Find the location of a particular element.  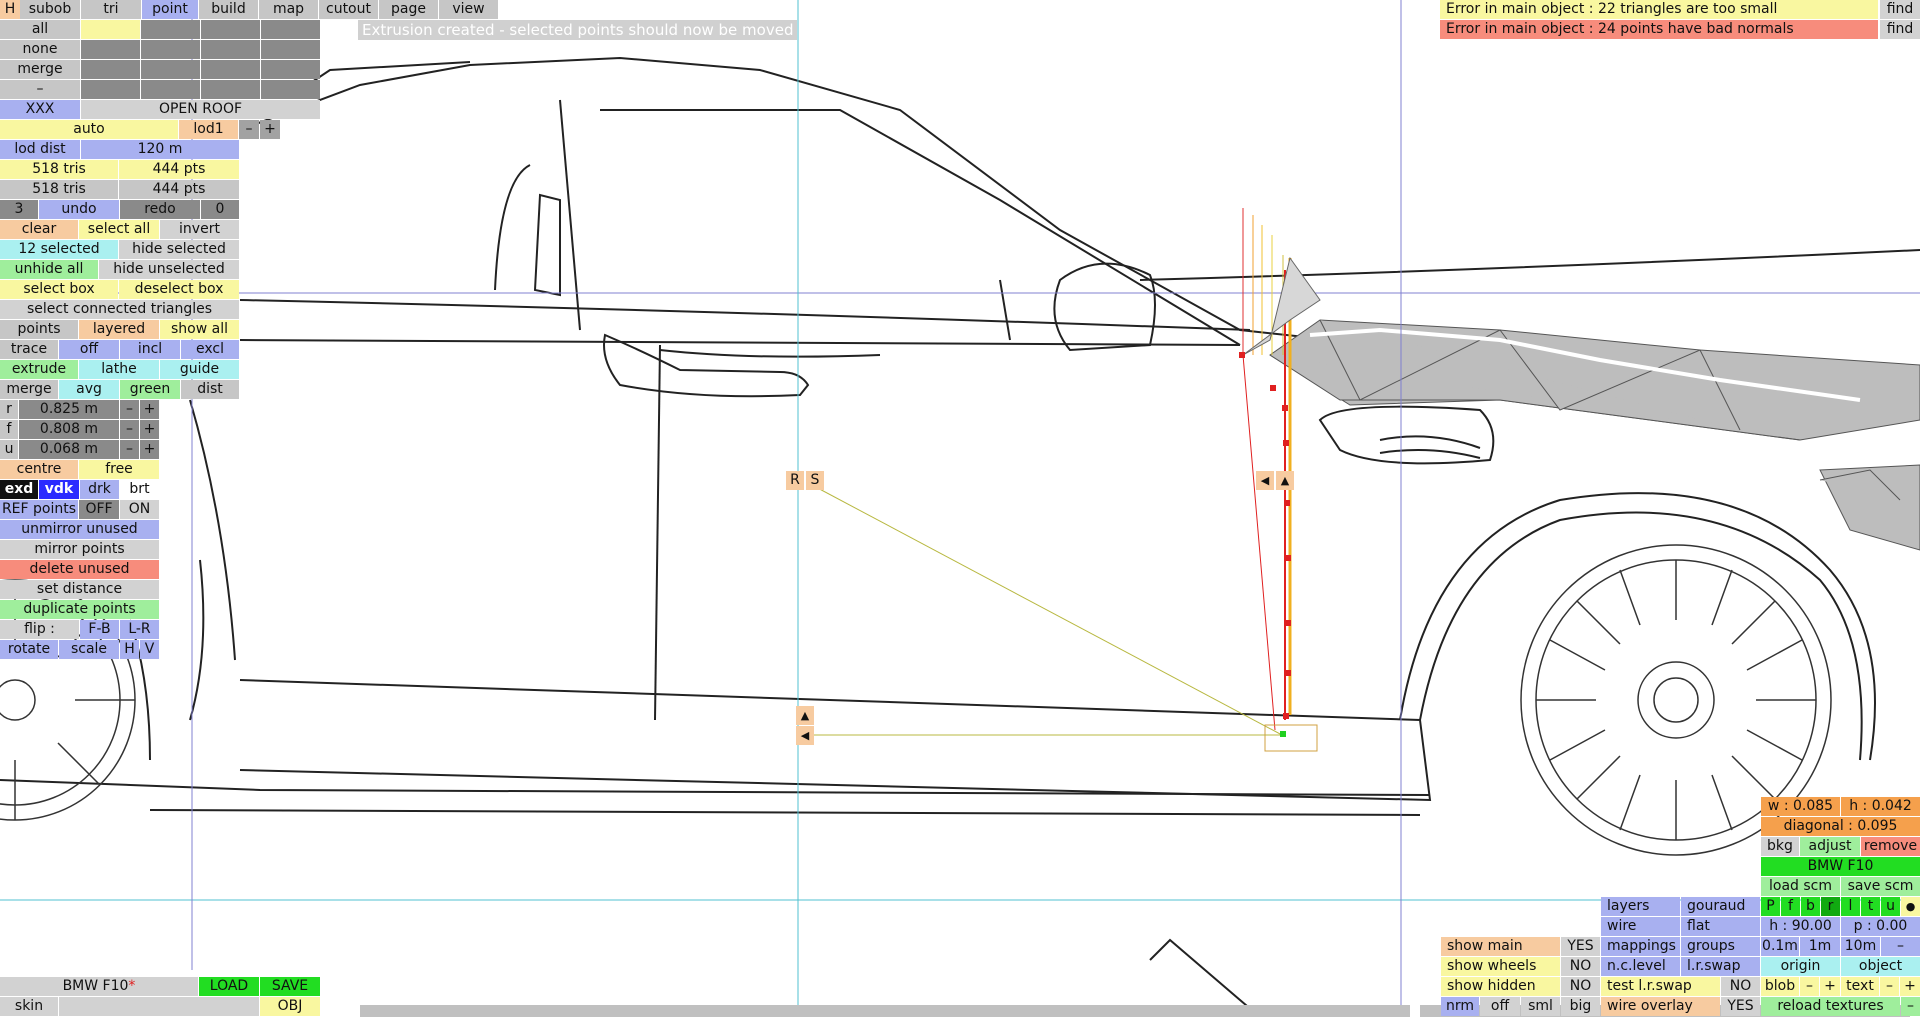

obj-button: OBJ is located at coordinates (290, 1006).